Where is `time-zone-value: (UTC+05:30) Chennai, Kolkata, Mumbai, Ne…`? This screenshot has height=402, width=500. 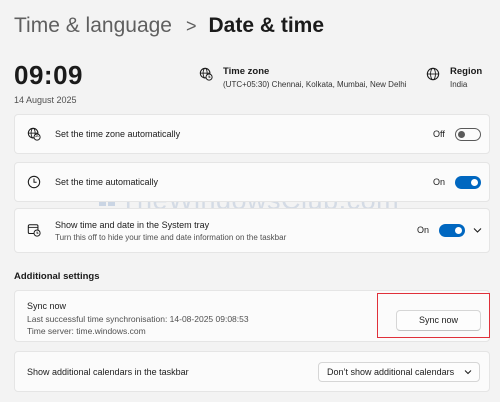
time-zone-value: (UTC+05:30) Chennai, Kolkata, Mumbai, Ne… is located at coordinates (315, 84).